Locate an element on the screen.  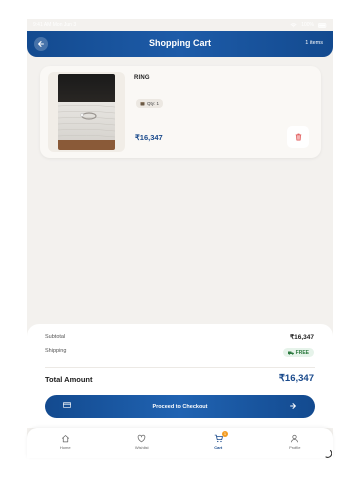
product-image-frame is located at coordinates (86, 112).